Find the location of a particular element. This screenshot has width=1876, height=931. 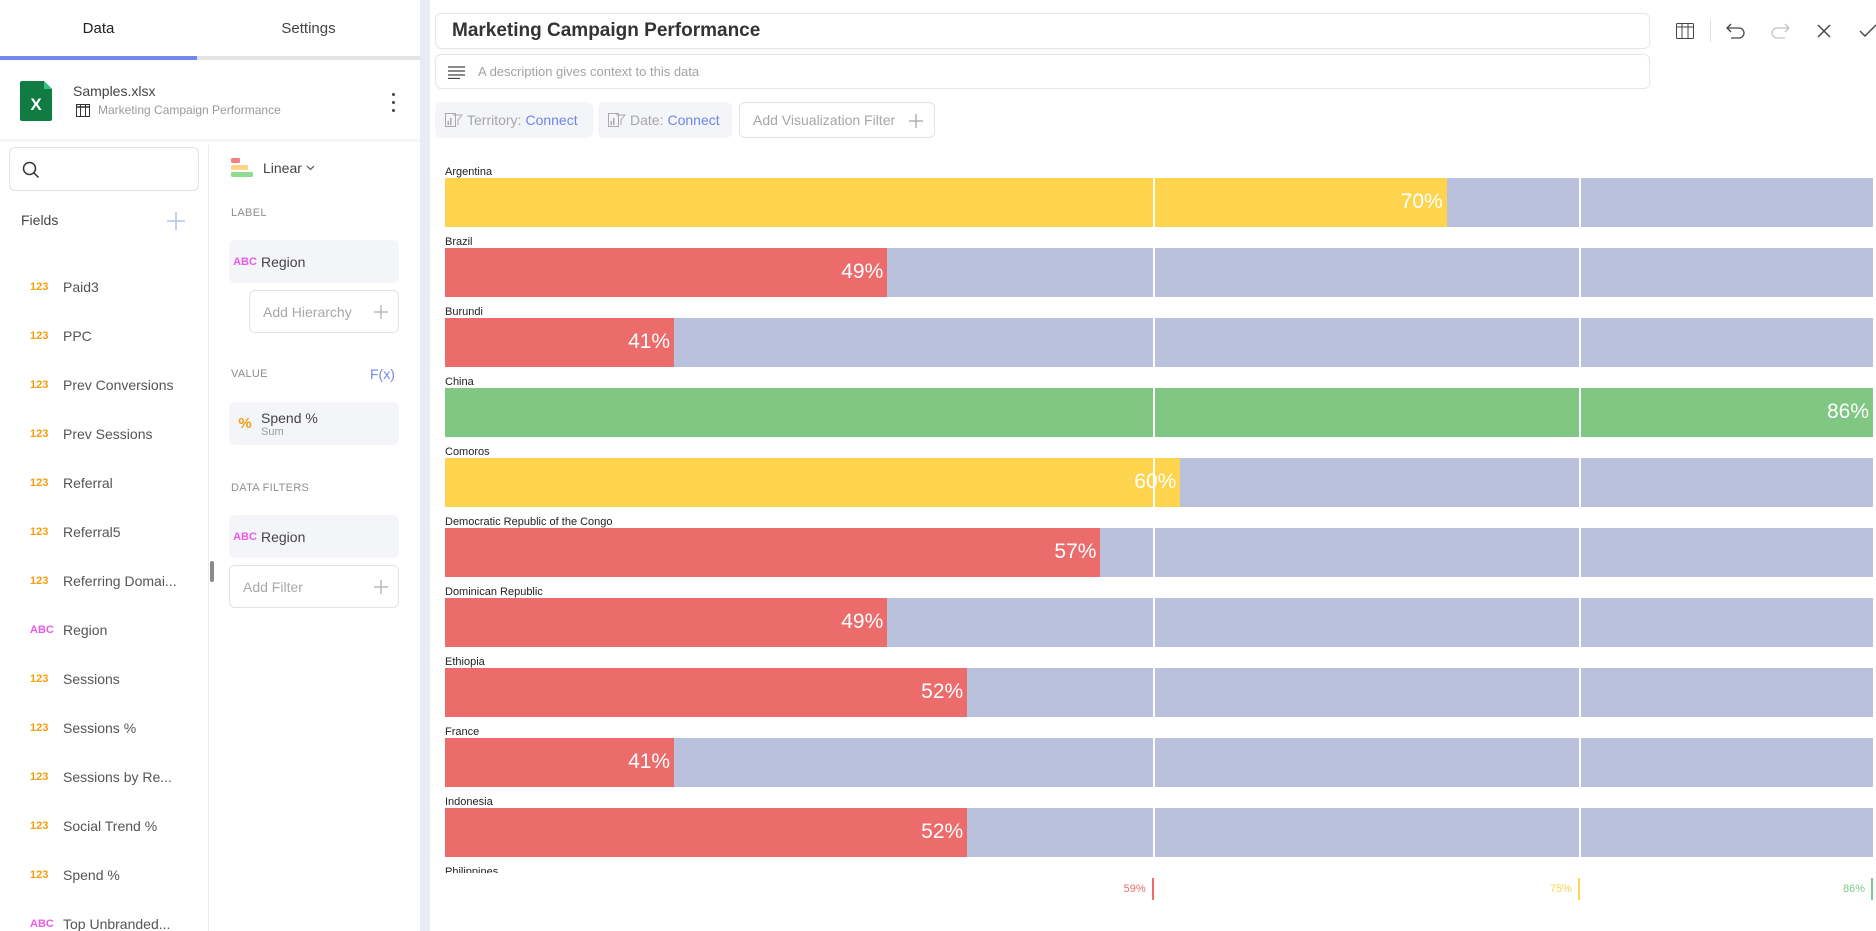

field-item: 123 Sessions % is located at coordinates (83, 728).